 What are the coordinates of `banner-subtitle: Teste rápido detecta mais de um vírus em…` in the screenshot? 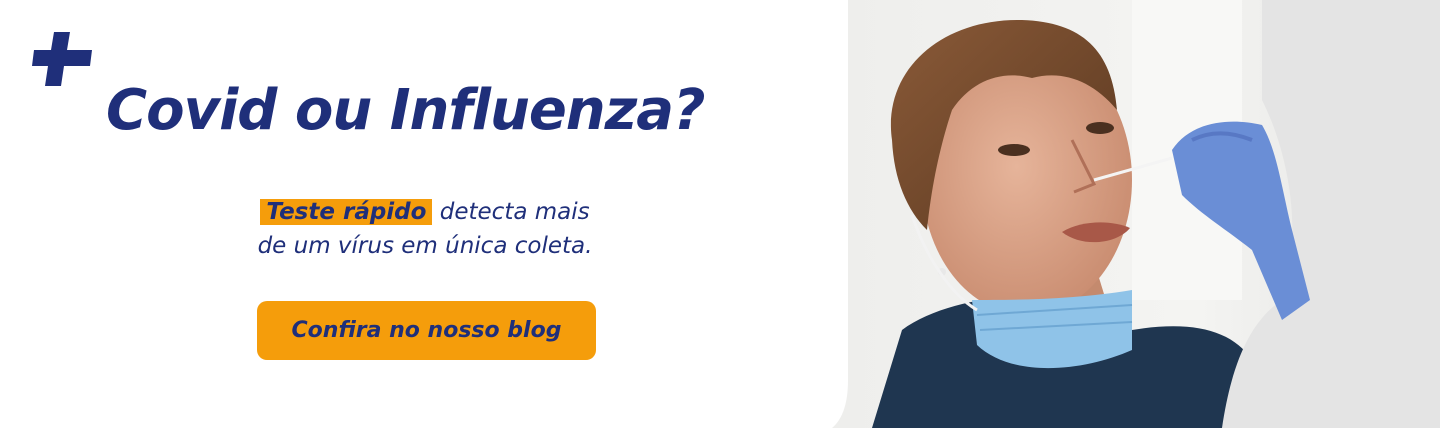 It's located at (425, 229).